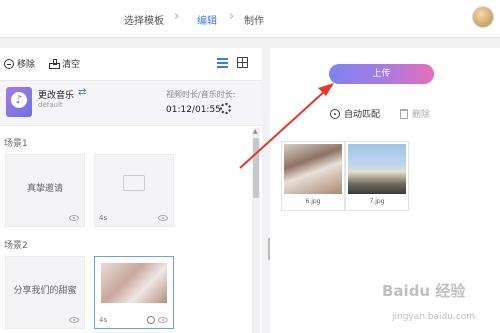  What do you see at coordinates (283, 129) in the screenshot?
I see `annotation-arrow-line` at bounding box center [283, 129].